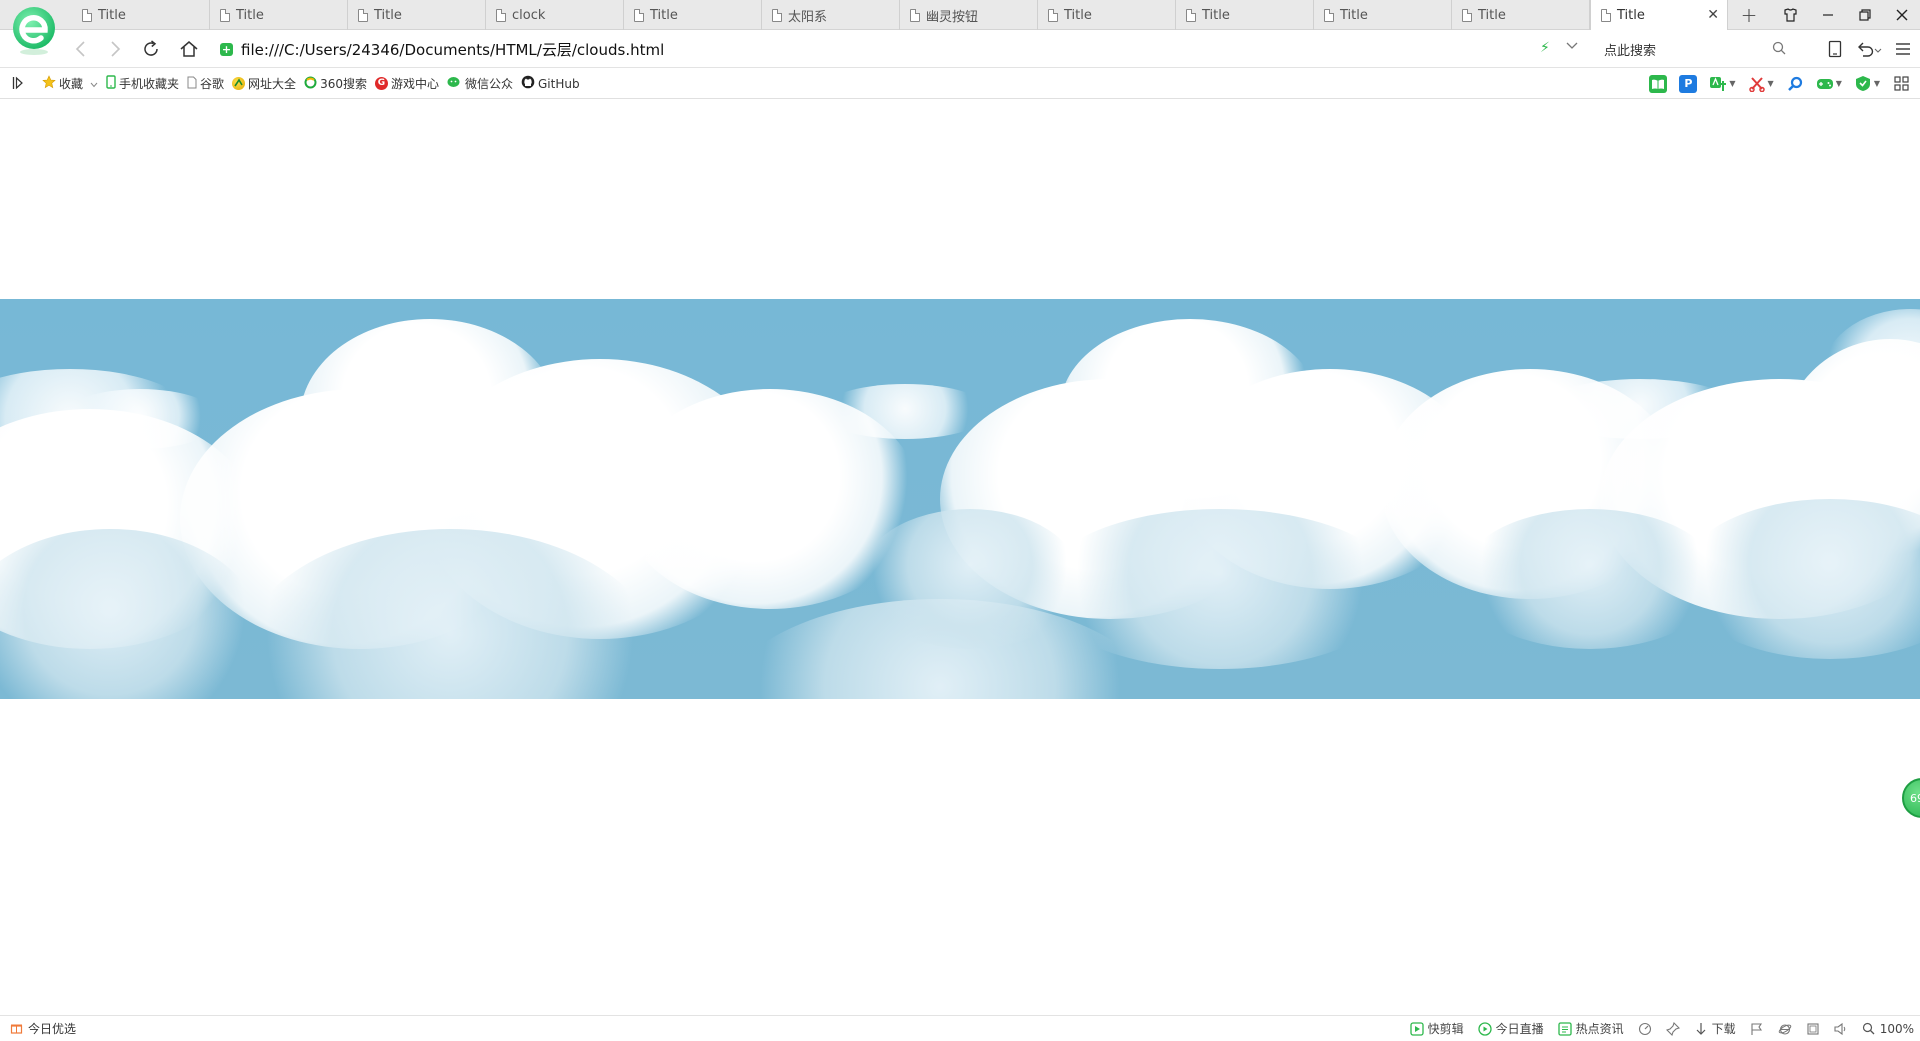  I want to click on forward-button, so click(115, 49).